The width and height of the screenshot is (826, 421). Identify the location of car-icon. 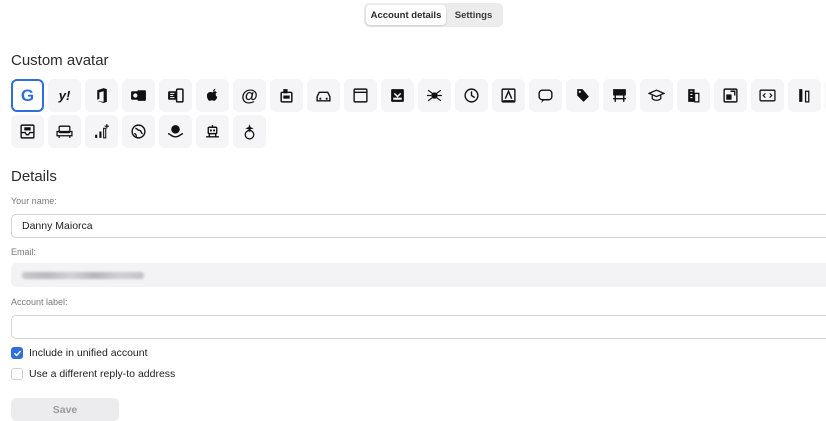
(323, 96).